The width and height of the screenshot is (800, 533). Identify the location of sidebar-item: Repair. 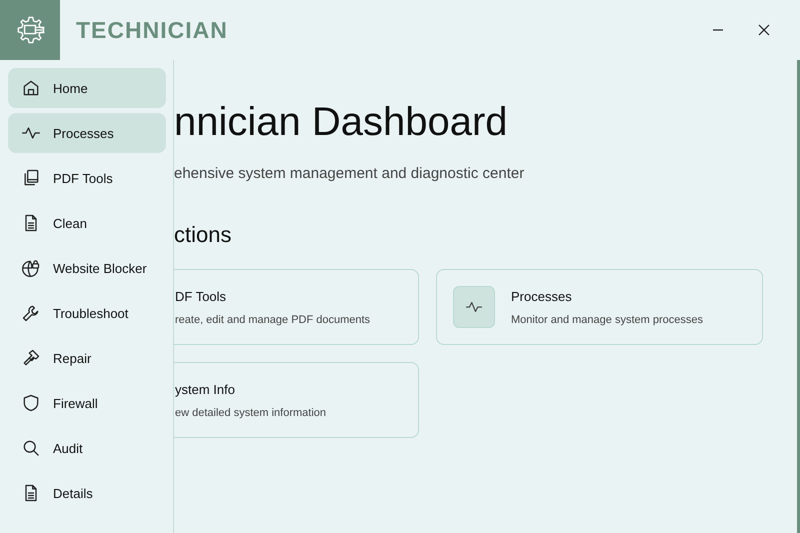
(87, 358).